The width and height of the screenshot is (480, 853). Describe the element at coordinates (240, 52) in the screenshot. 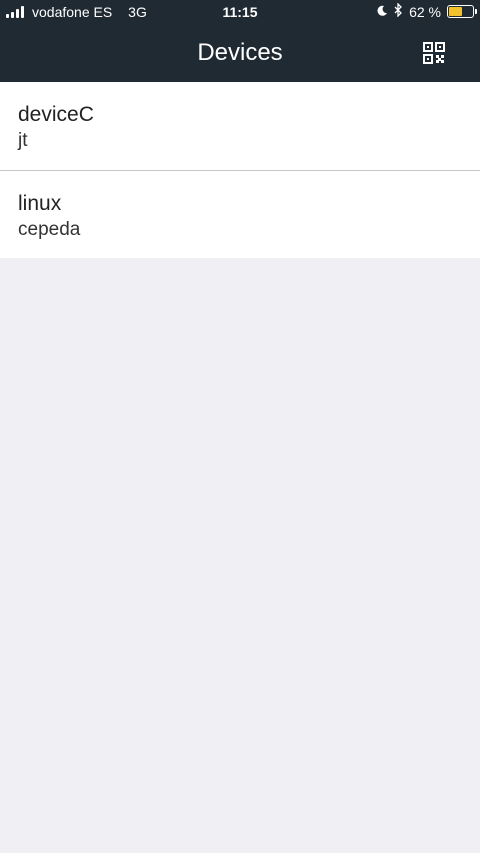

I see `page-title: Devices` at that location.